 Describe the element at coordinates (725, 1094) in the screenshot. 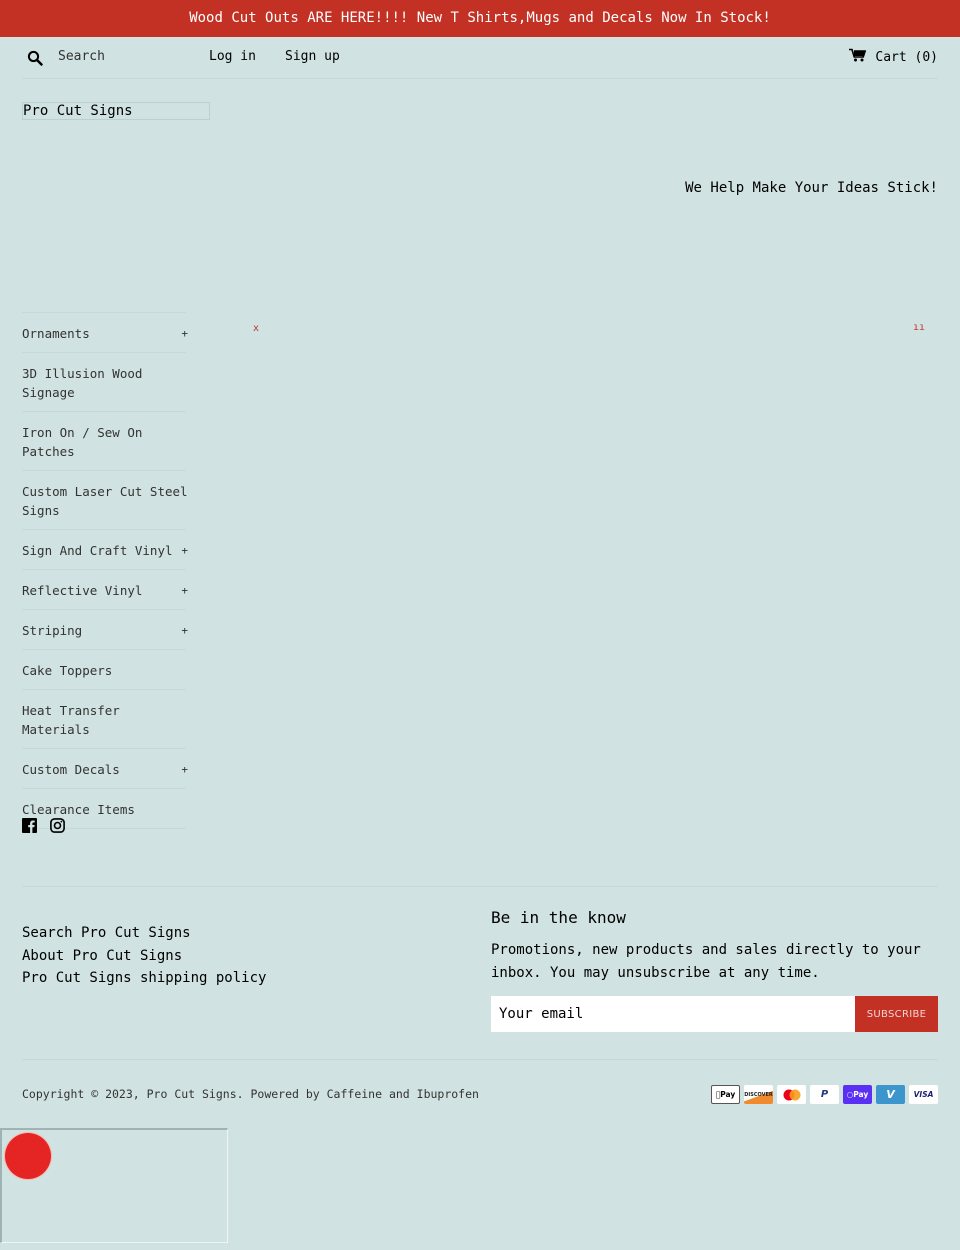

I see `apple-pay-icon: Pay` at that location.